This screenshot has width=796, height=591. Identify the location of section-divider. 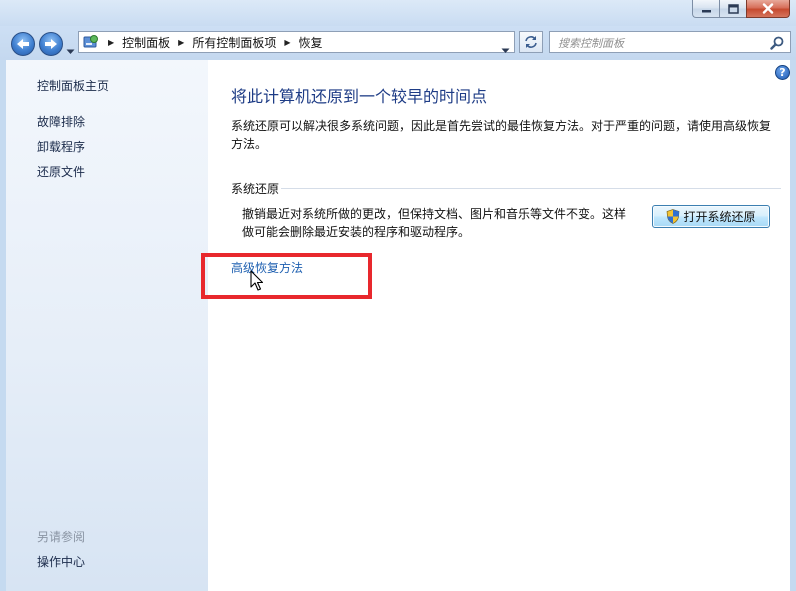
(531, 188).